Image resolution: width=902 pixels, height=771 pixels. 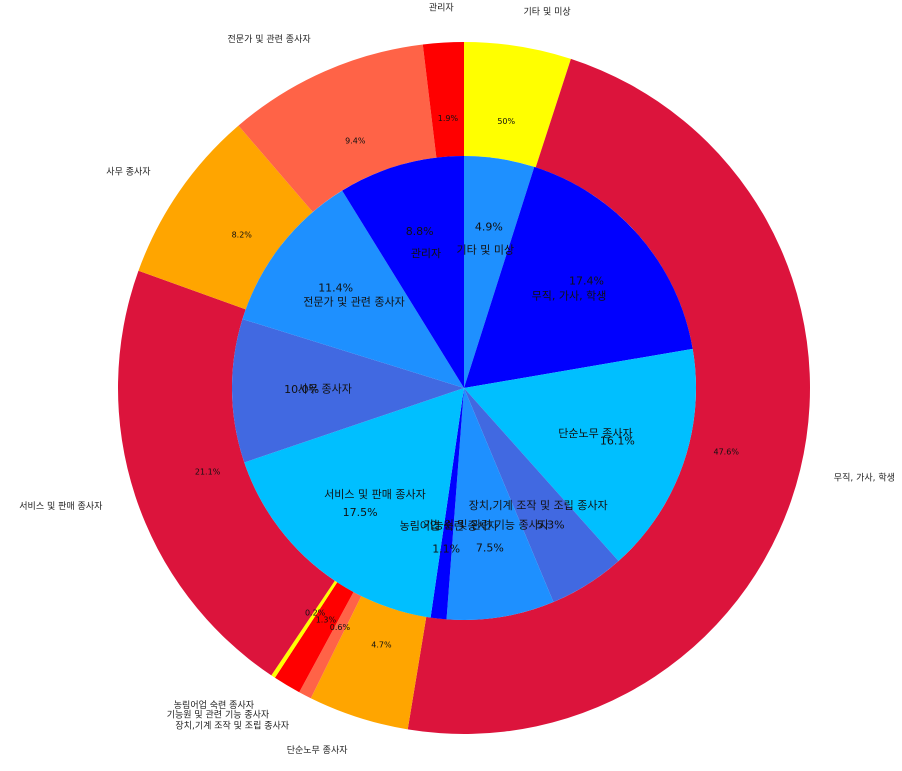 I want to click on outer-category-label: 단순노무 종사자, so click(x=318, y=750).